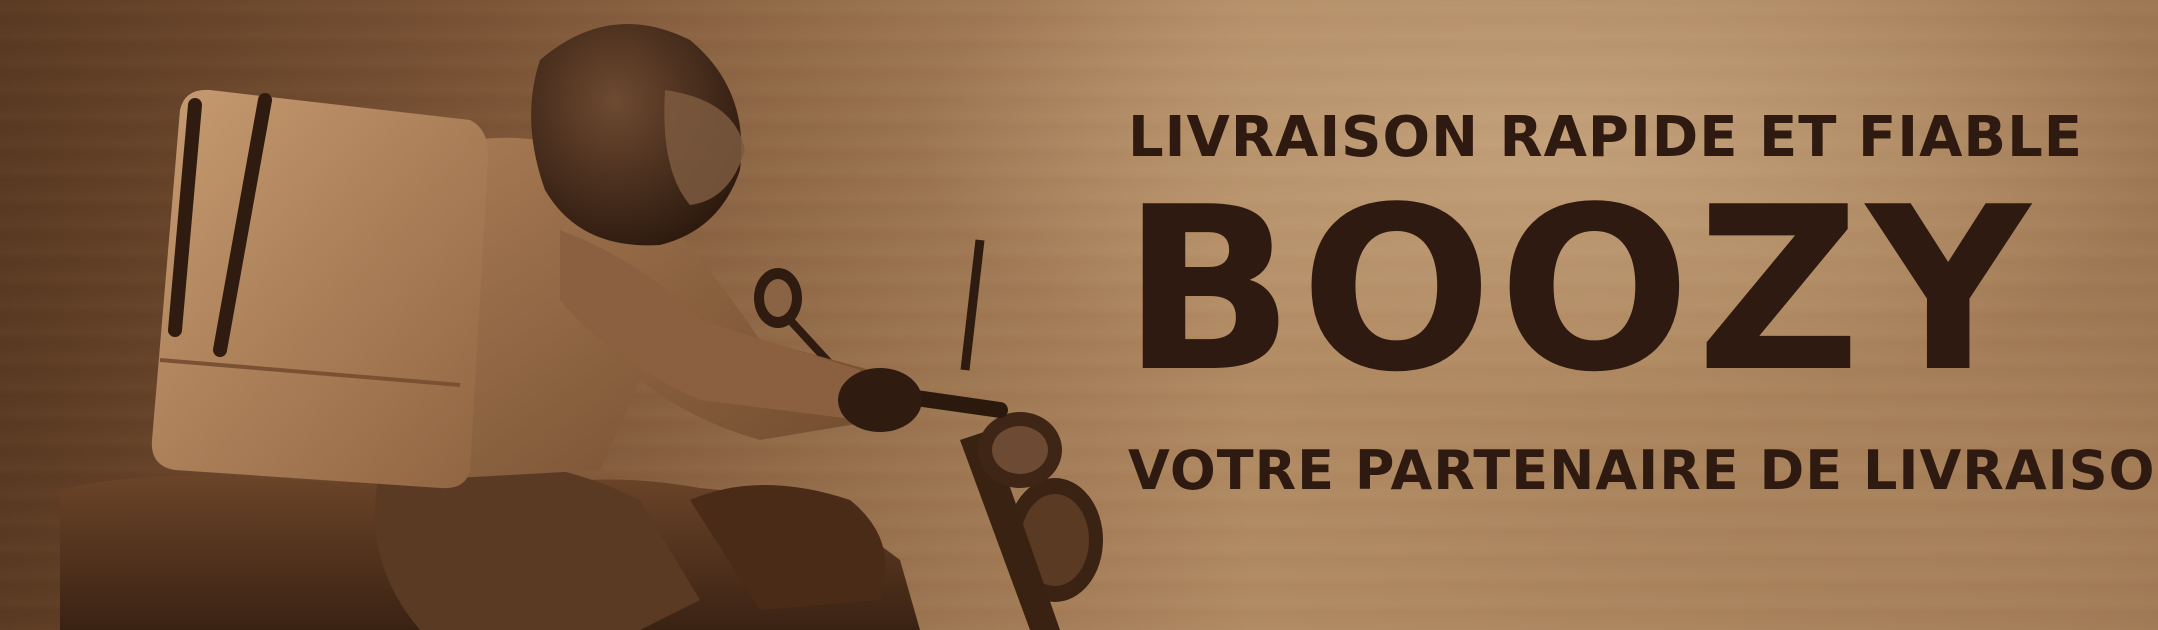 The width and height of the screenshot is (2158, 630). I want to click on tagline: LIVRAISON RAPIDE ET FIABLE, so click(1606, 137).